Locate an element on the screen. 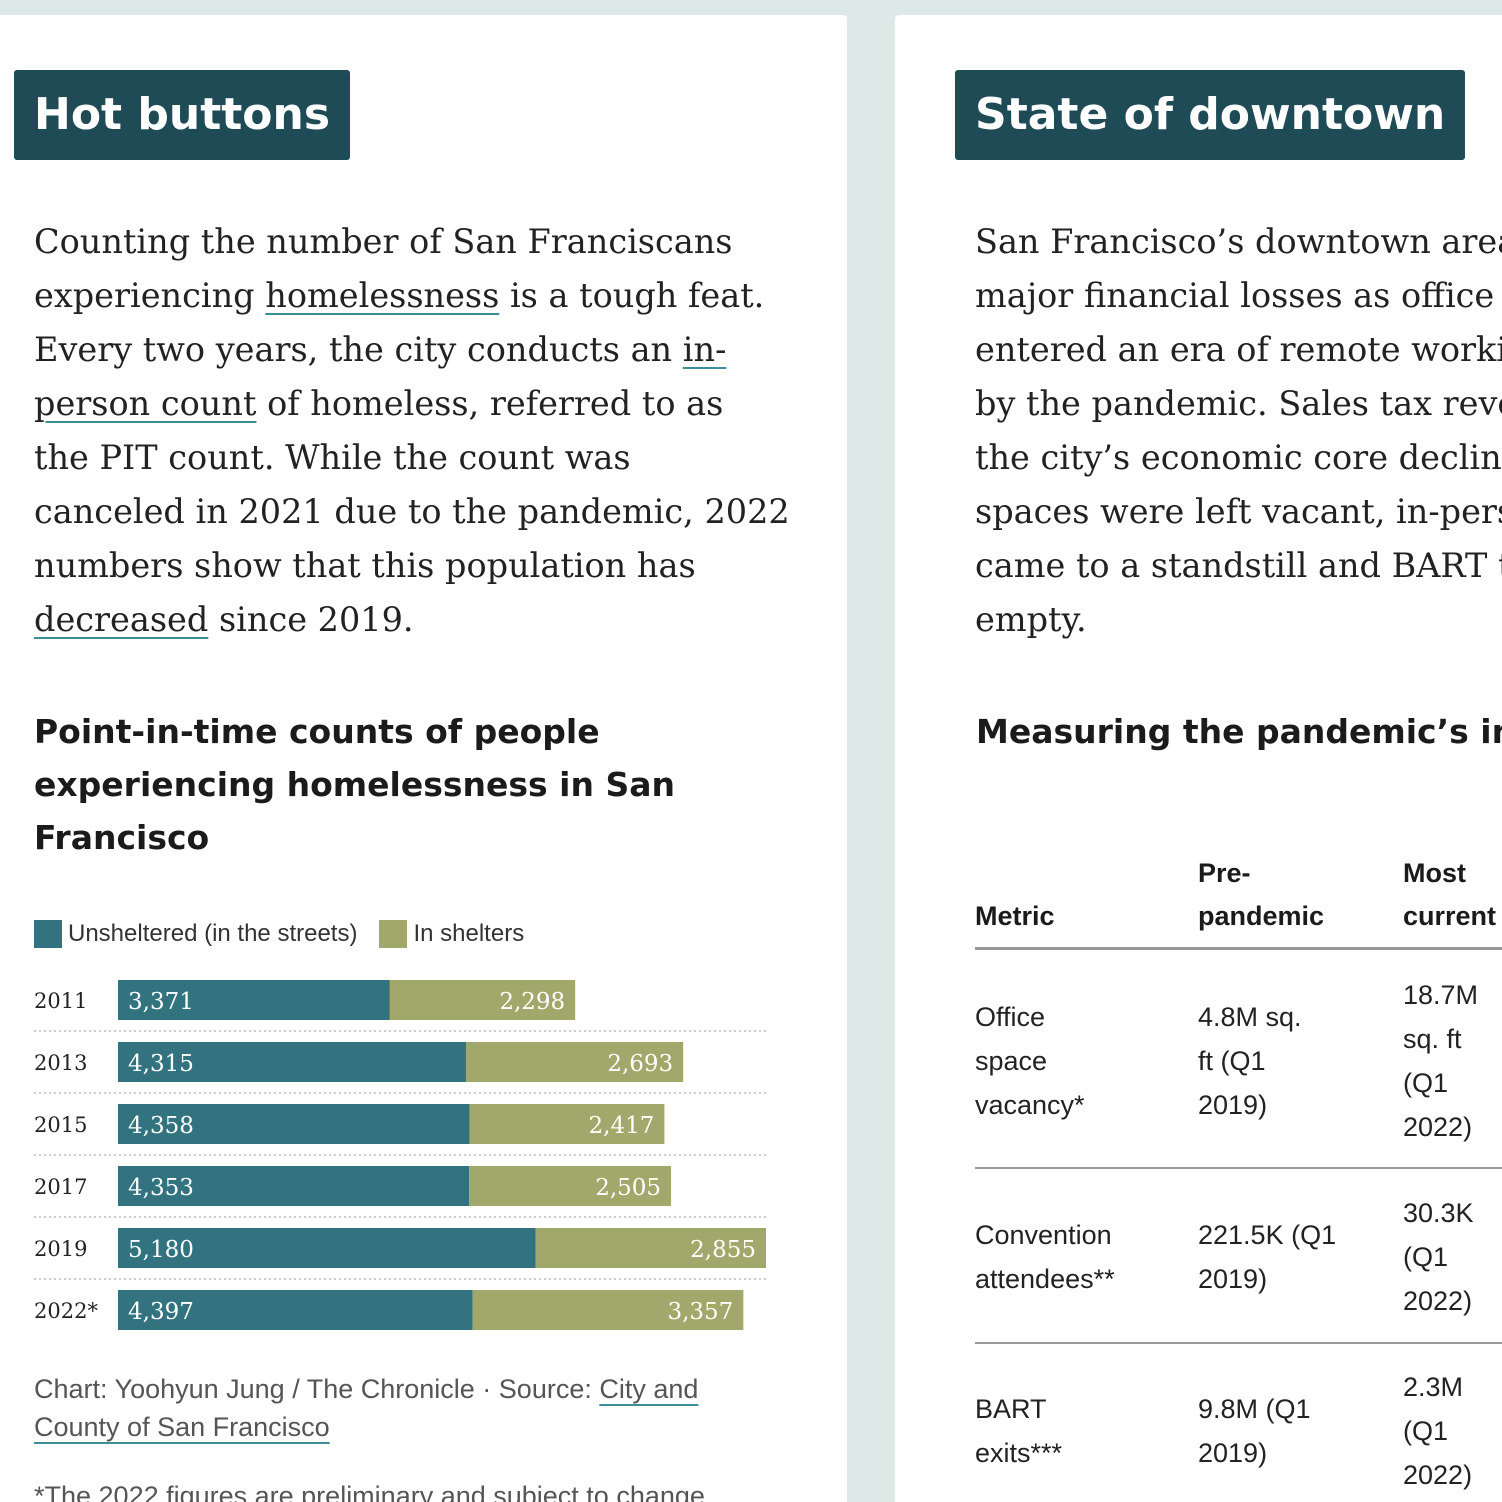 The image size is (1502, 1502). body-line: spaces were left vacant, in-perso is located at coordinates (1238, 512).